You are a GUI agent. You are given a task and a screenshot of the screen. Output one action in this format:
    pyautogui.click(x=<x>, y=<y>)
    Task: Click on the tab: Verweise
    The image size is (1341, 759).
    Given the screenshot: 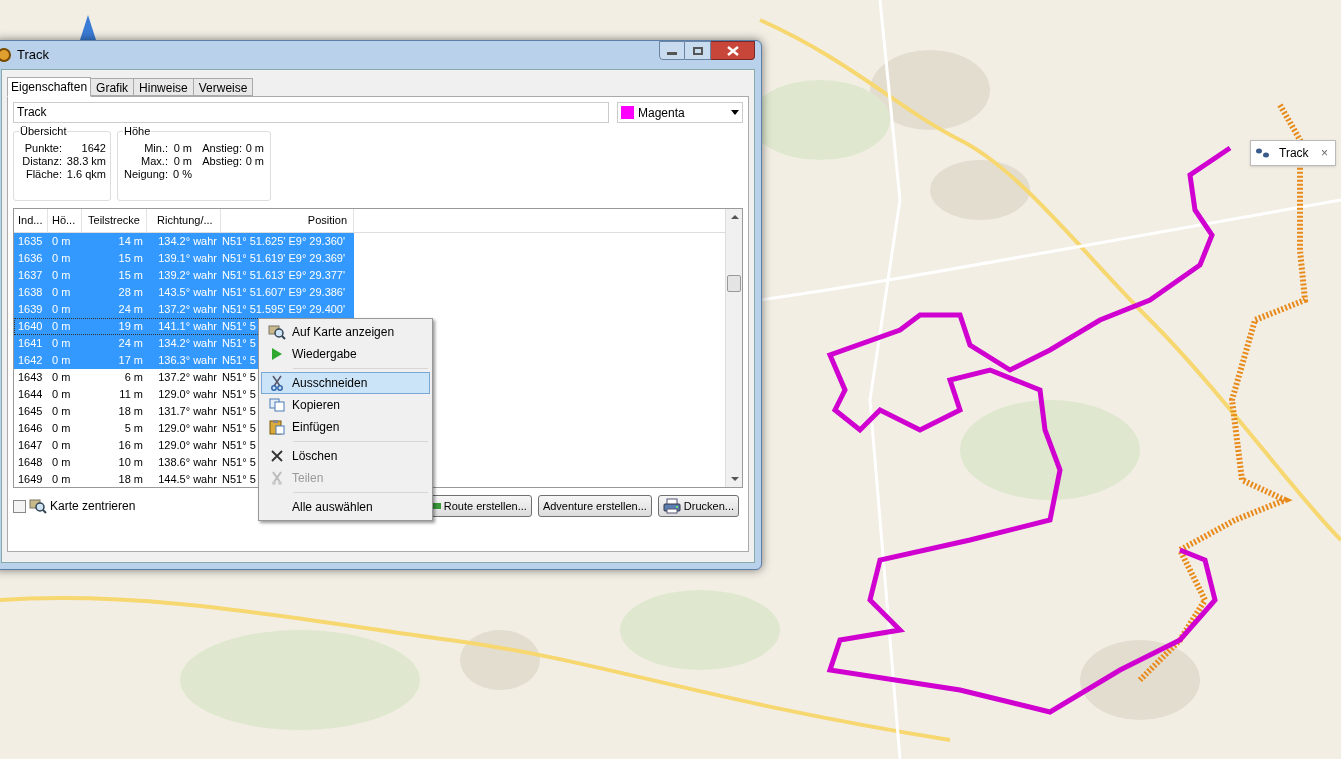 What is the action you would take?
    pyautogui.click(x=223, y=87)
    